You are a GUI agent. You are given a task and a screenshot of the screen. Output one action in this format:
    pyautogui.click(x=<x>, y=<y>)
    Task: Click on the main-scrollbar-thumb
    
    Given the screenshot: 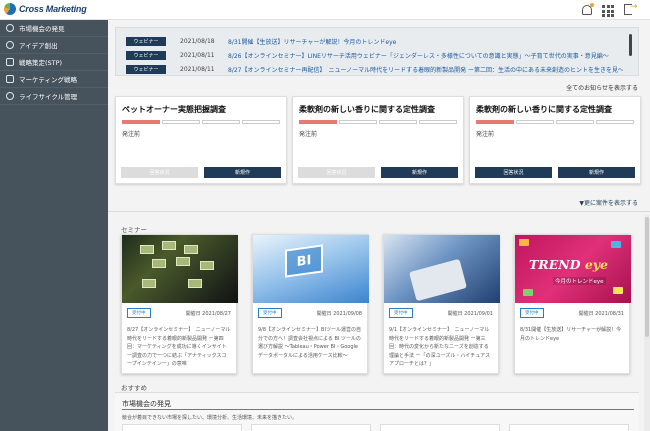 What is the action you would take?
    pyautogui.click(x=647, y=277)
    